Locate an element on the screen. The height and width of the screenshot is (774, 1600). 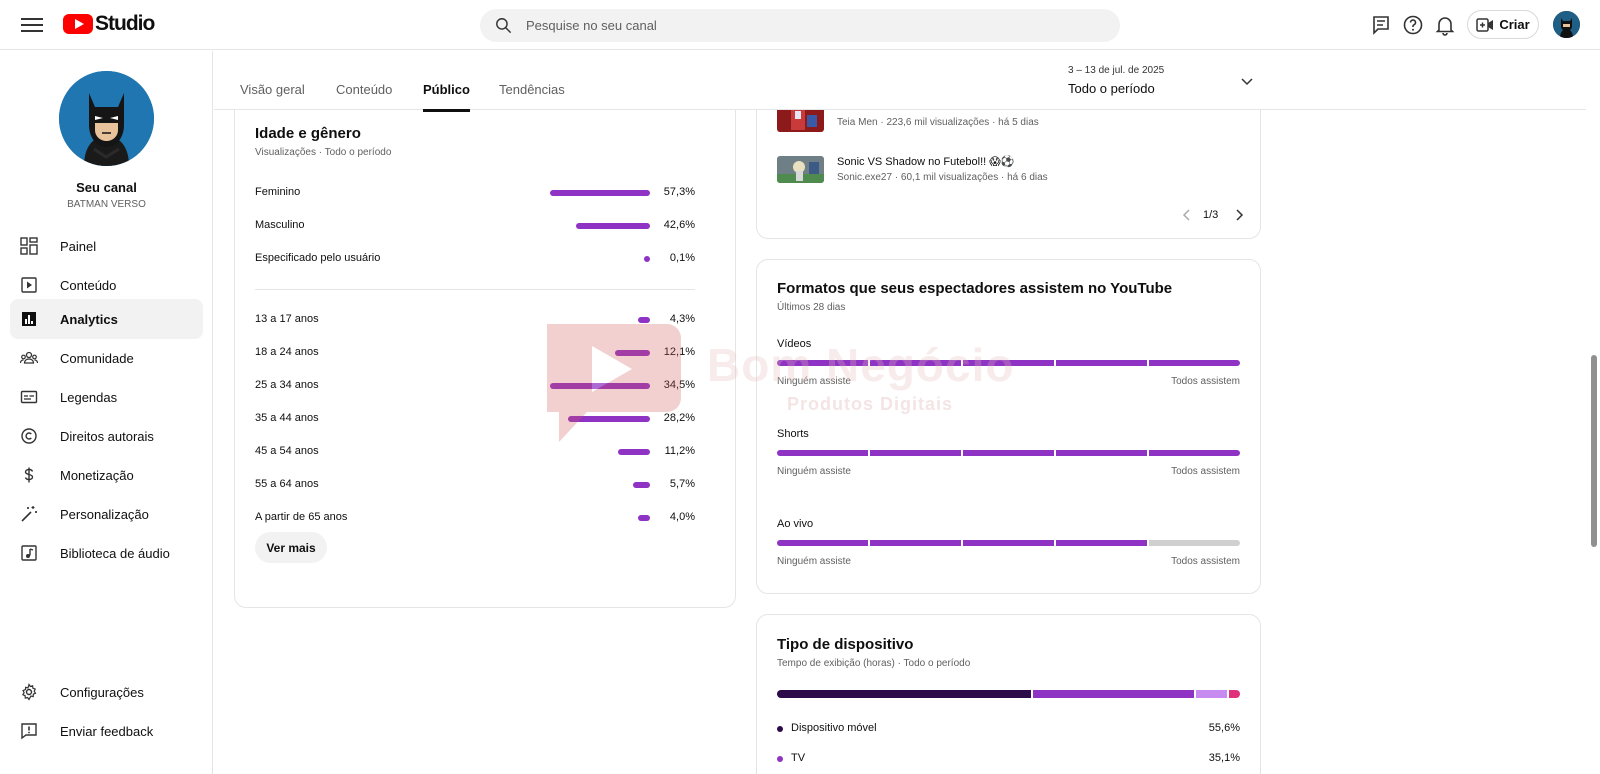
legend-dot is located at coordinates (780, 759).